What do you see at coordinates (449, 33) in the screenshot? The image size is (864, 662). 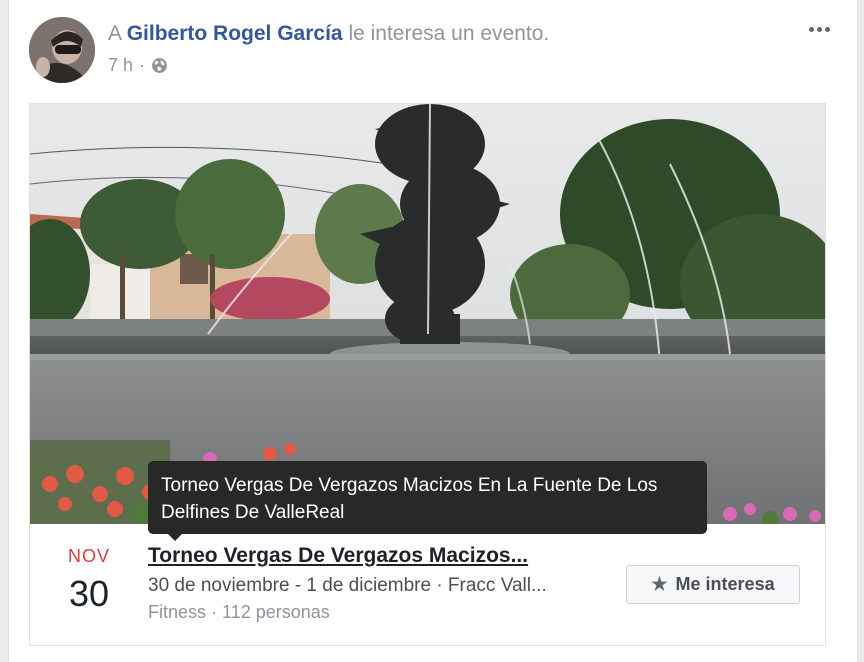 I see `headline-action: le interesa un evento.` at bounding box center [449, 33].